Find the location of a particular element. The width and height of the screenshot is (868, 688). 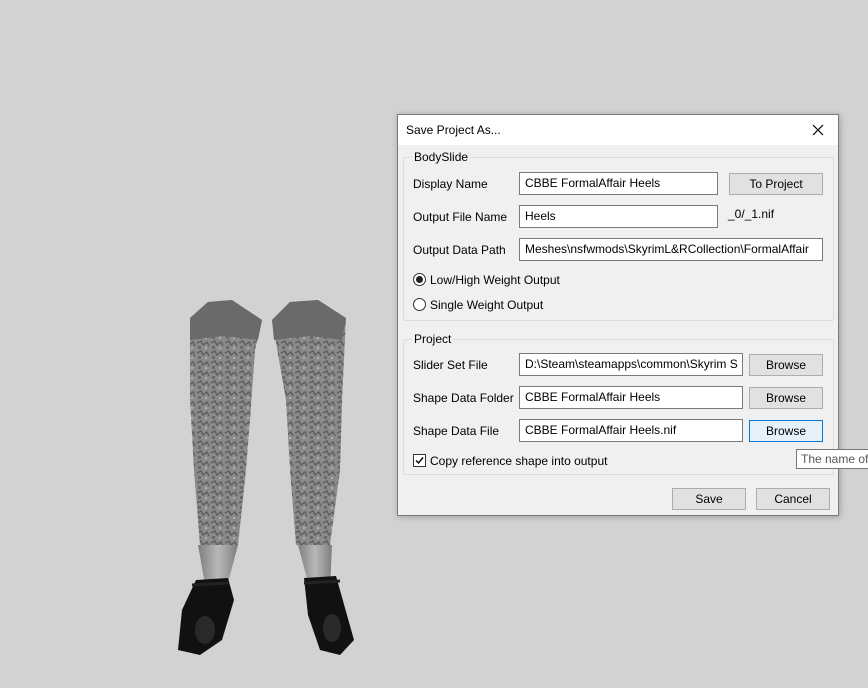

close-icon is located at coordinates (818, 130).